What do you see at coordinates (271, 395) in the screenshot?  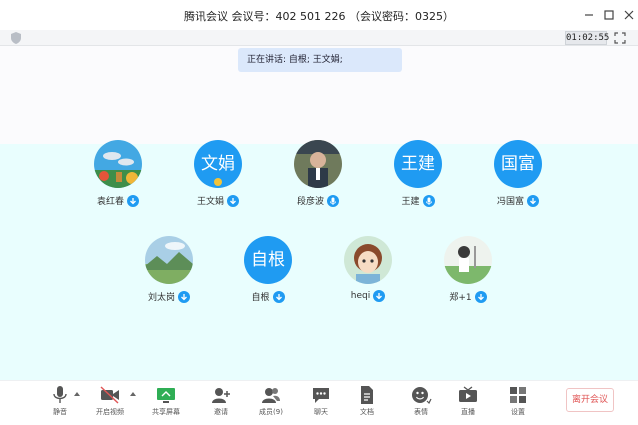 I see `members-icon` at bounding box center [271, 395].